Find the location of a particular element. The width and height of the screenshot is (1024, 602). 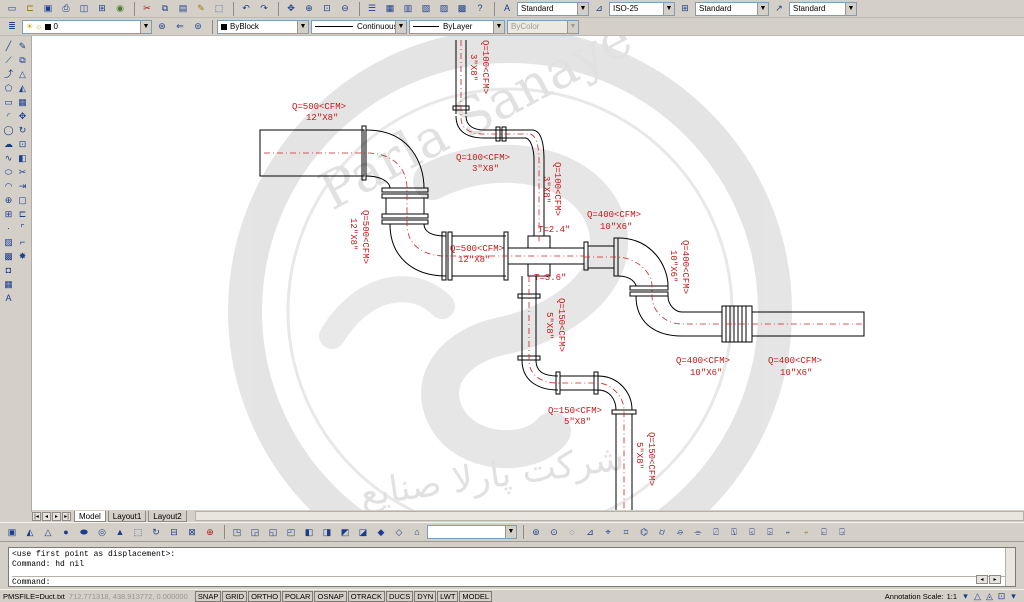

text-style-icon: A is located at coordinates (507, 9).